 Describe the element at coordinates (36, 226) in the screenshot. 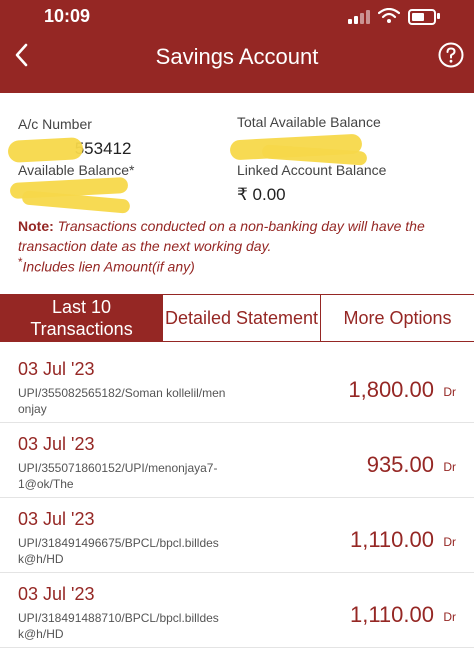

I see `note-prefix: Note:` at that location.